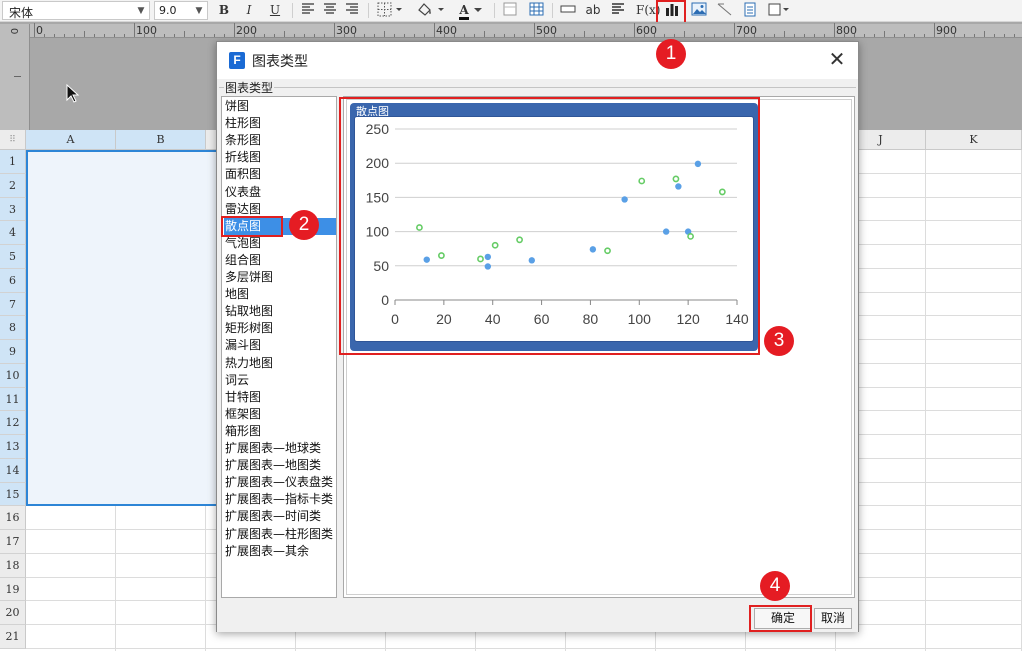  What do you see at coordinates (249, 10) in the screenshot?
I see `italic-button: I` at bounding box center [249, 10].